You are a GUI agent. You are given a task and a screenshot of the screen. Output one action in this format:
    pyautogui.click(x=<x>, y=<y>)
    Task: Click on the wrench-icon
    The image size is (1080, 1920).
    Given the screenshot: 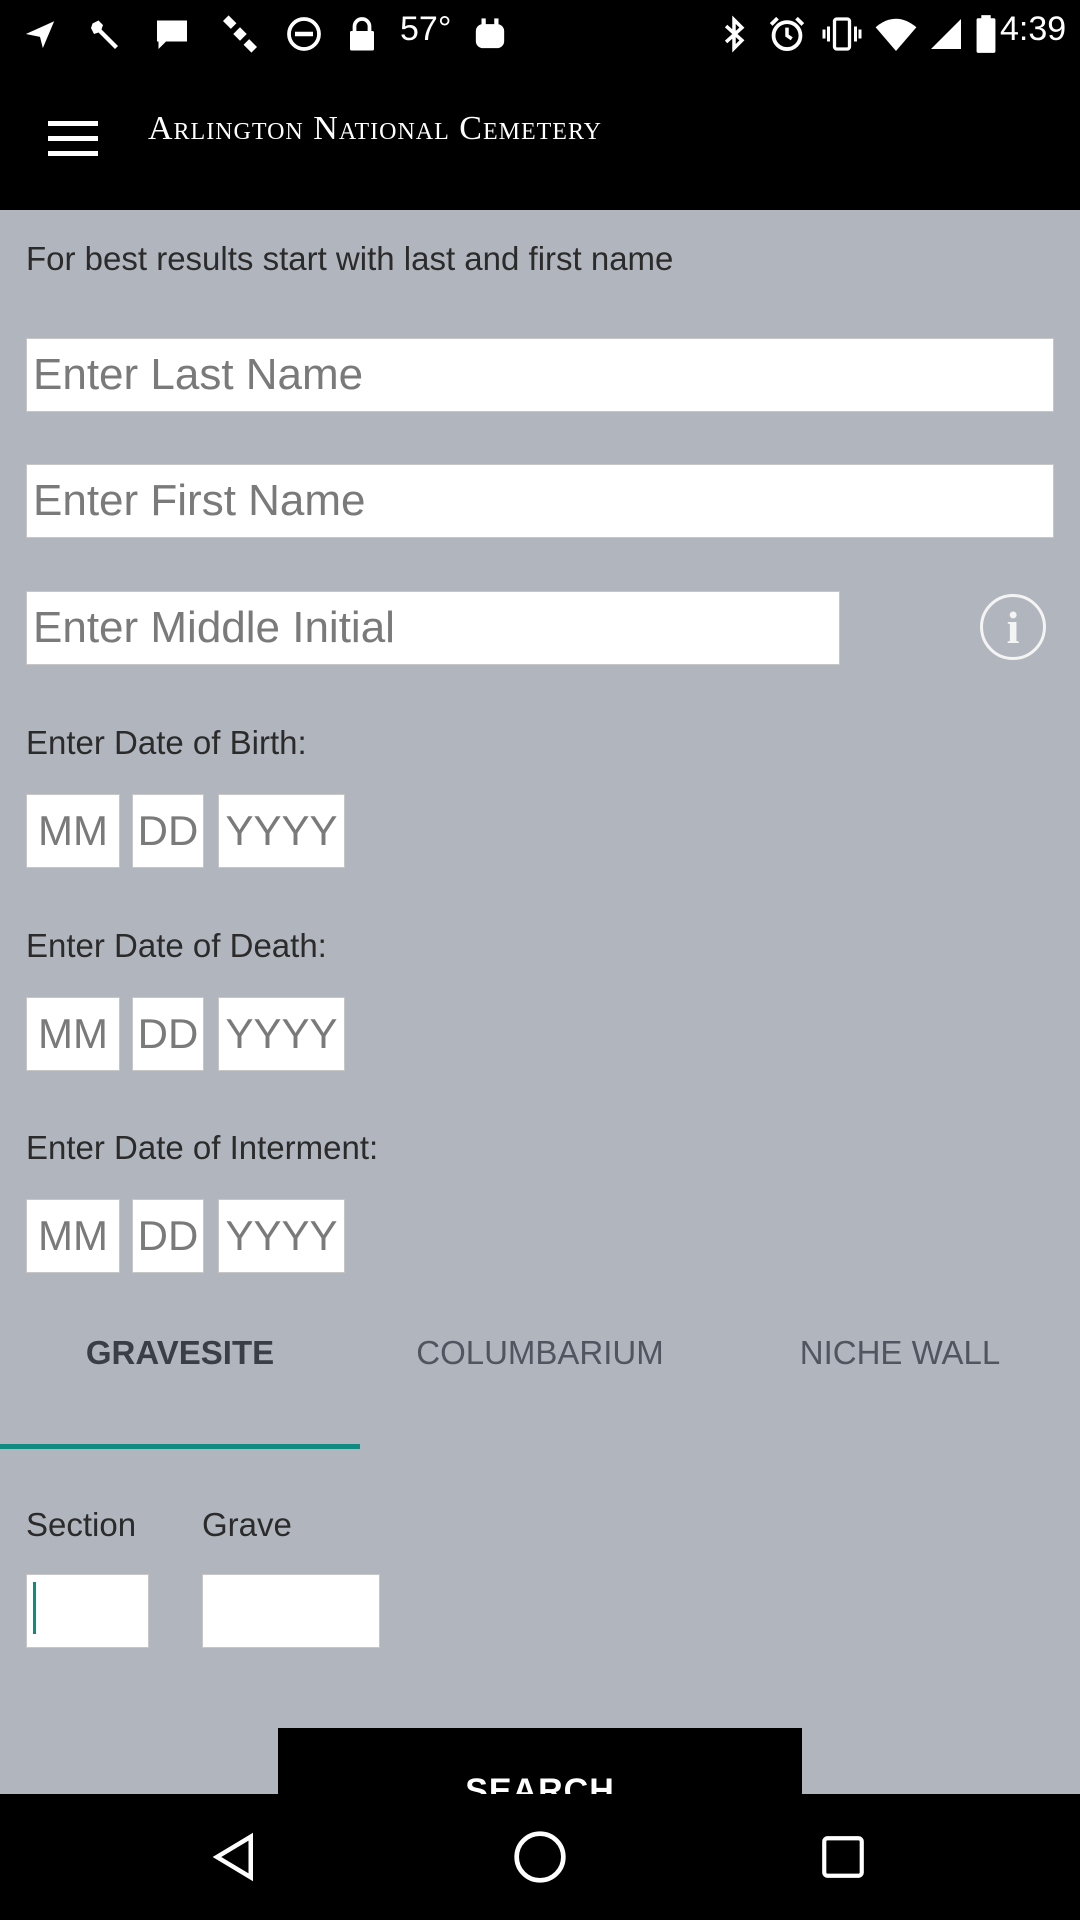 What is the action you would take?
    pyautogui.click(x=106, y=34)
    